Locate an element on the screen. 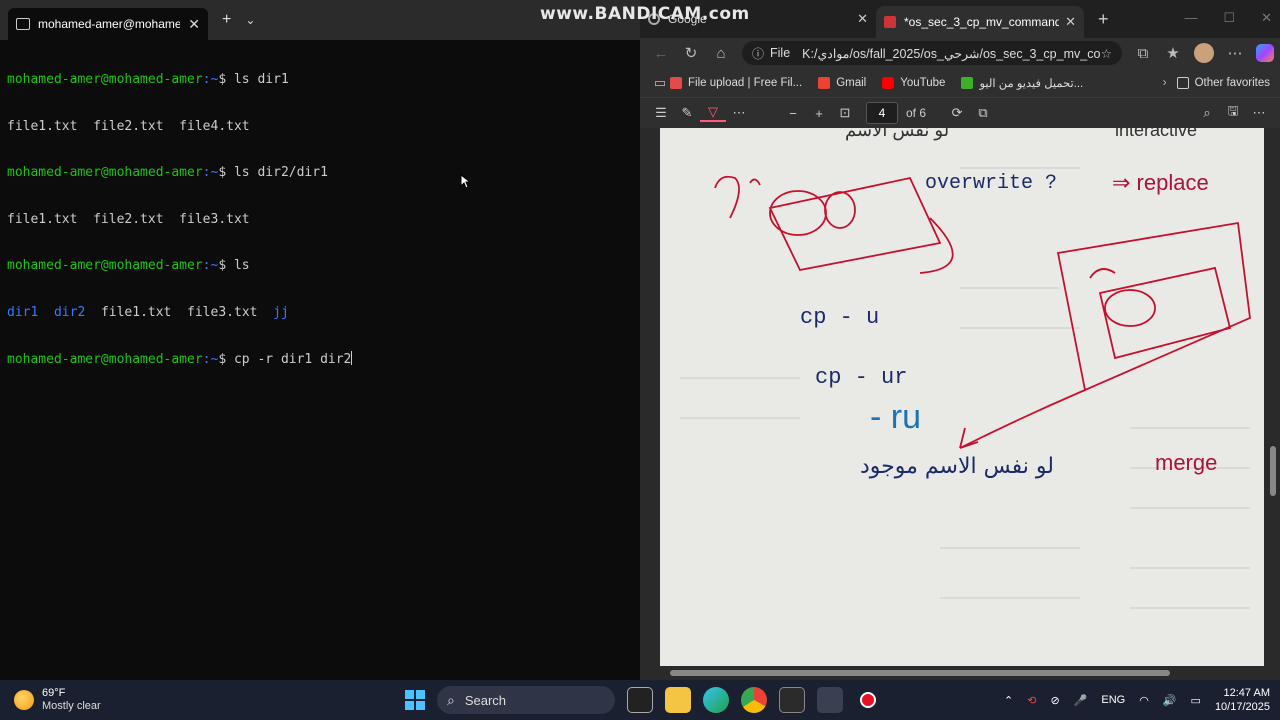 Image resolution: width=1280 pixels, height=720 pixels. taskbar-apps: ⌕ Search is located at coordinates (643, 700).